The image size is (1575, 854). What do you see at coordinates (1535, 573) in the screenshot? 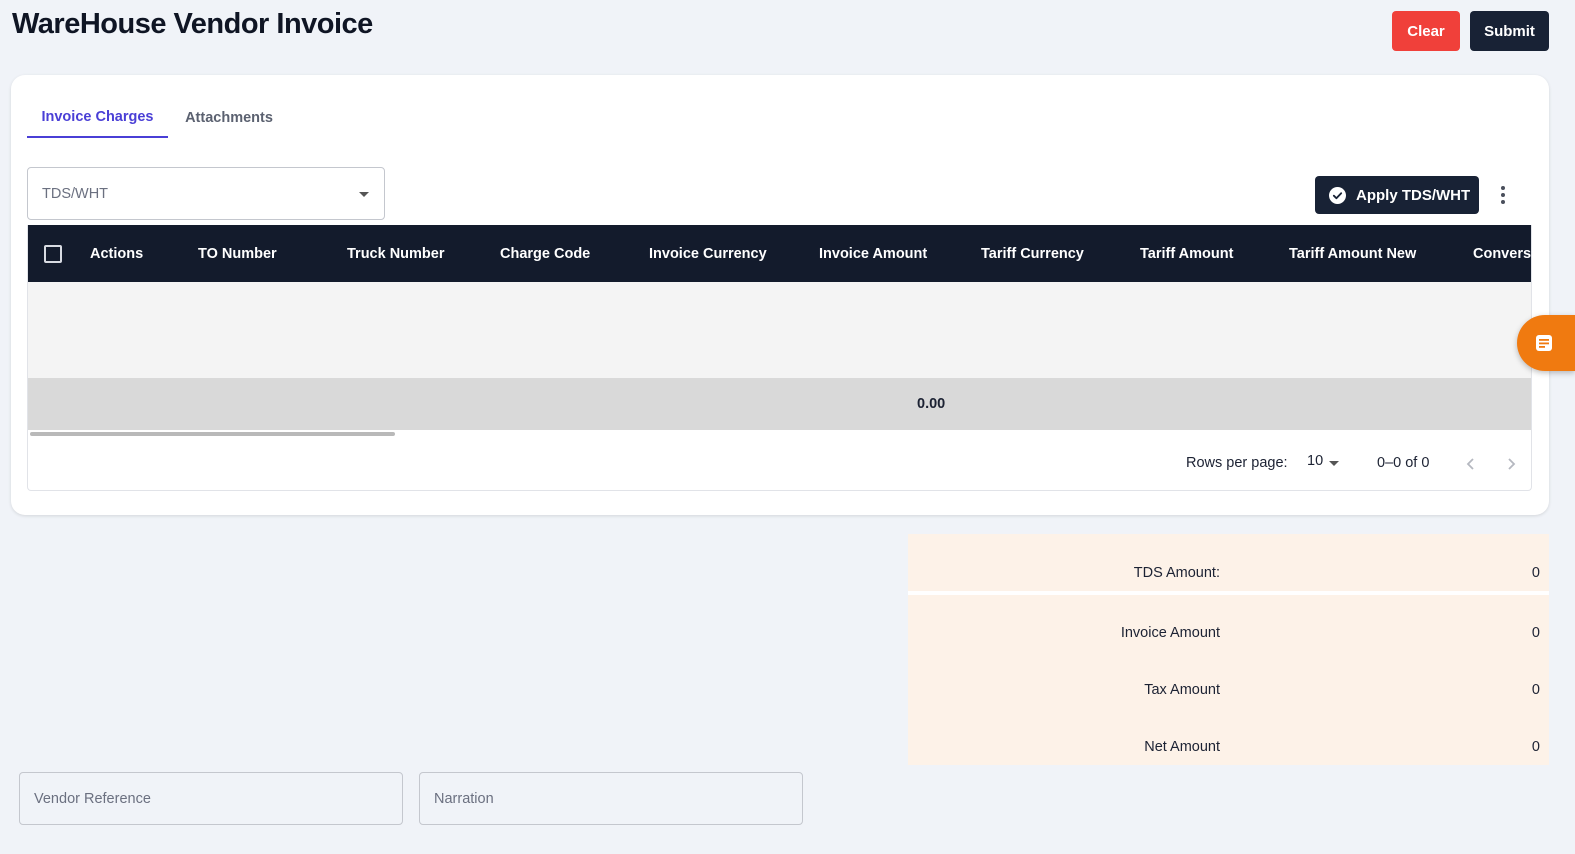
I see `tds-amount-value: 0` at bounding box center [1535, 573].